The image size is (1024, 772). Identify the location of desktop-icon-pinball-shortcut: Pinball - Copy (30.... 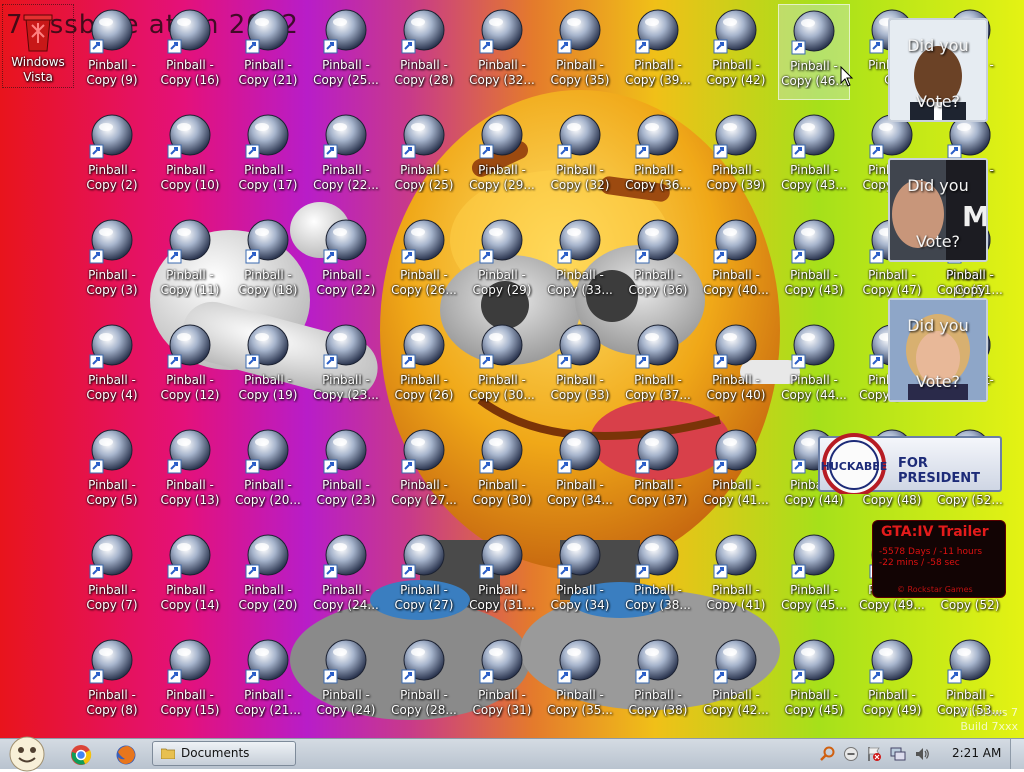
(502, 367).